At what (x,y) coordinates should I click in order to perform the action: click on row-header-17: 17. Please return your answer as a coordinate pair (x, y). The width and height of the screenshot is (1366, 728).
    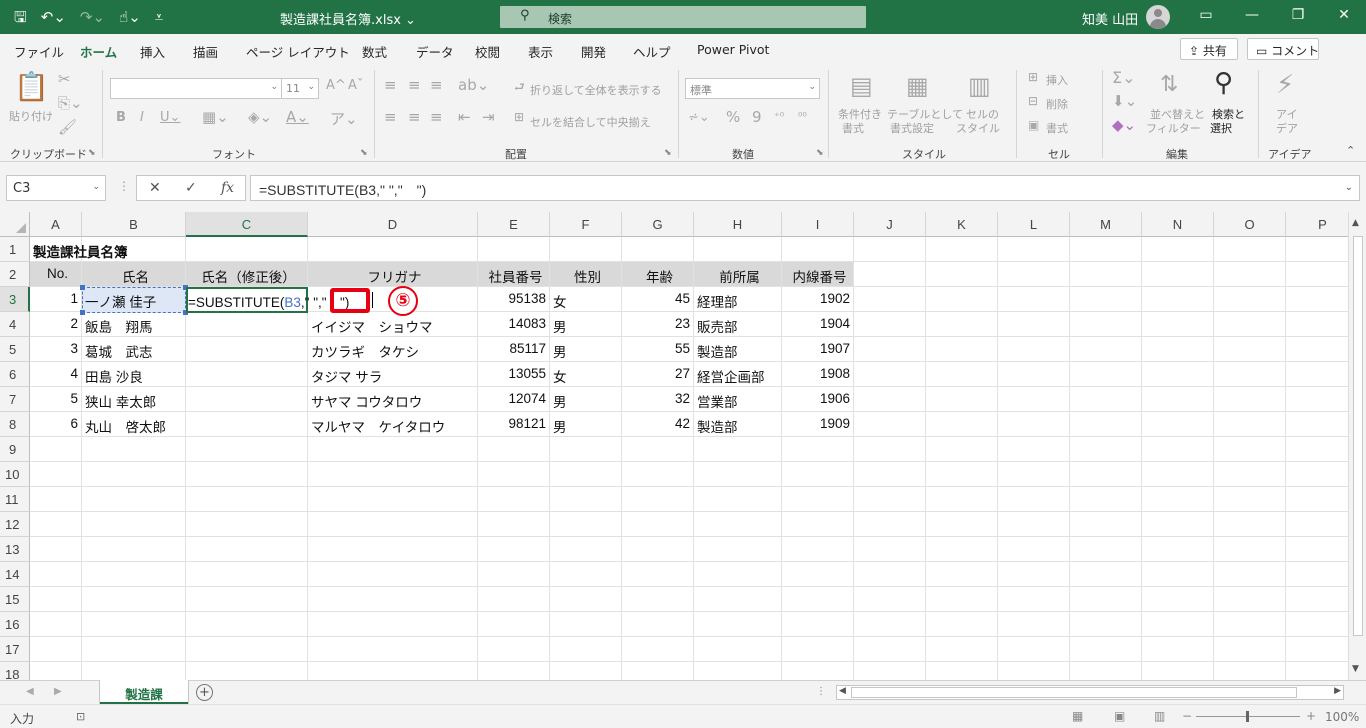
    Looking at the image, I should click on (15, 649).